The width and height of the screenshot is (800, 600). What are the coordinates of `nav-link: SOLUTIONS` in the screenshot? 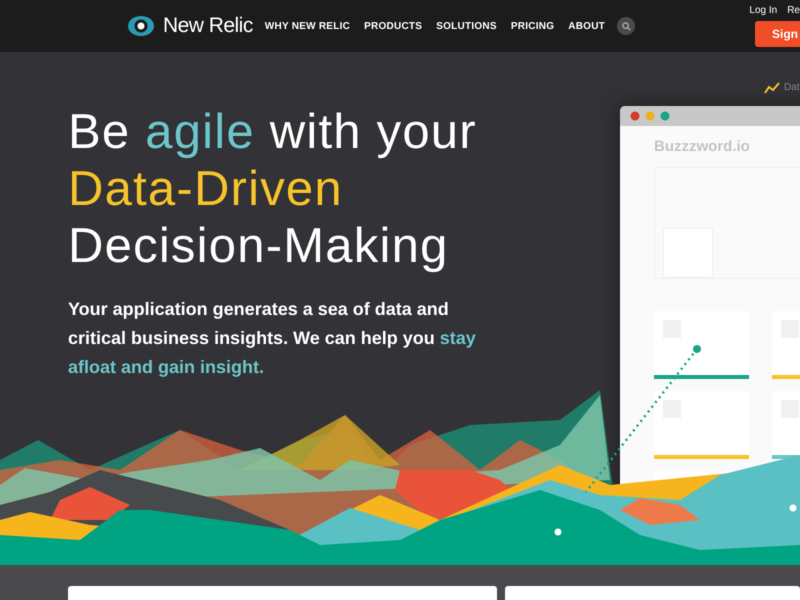 It's located at (466, 26).